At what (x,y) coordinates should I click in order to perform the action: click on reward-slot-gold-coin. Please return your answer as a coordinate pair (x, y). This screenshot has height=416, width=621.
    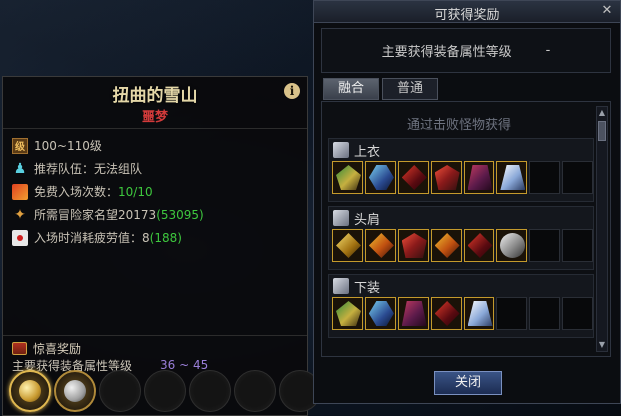
    Looking at the image, I should click on (30, 391).